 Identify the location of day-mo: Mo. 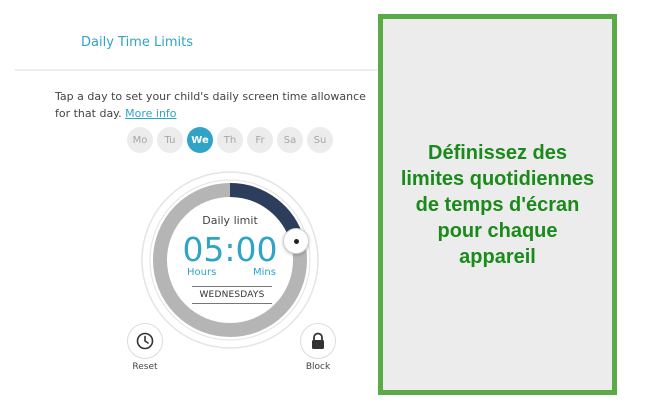
(140, 140).